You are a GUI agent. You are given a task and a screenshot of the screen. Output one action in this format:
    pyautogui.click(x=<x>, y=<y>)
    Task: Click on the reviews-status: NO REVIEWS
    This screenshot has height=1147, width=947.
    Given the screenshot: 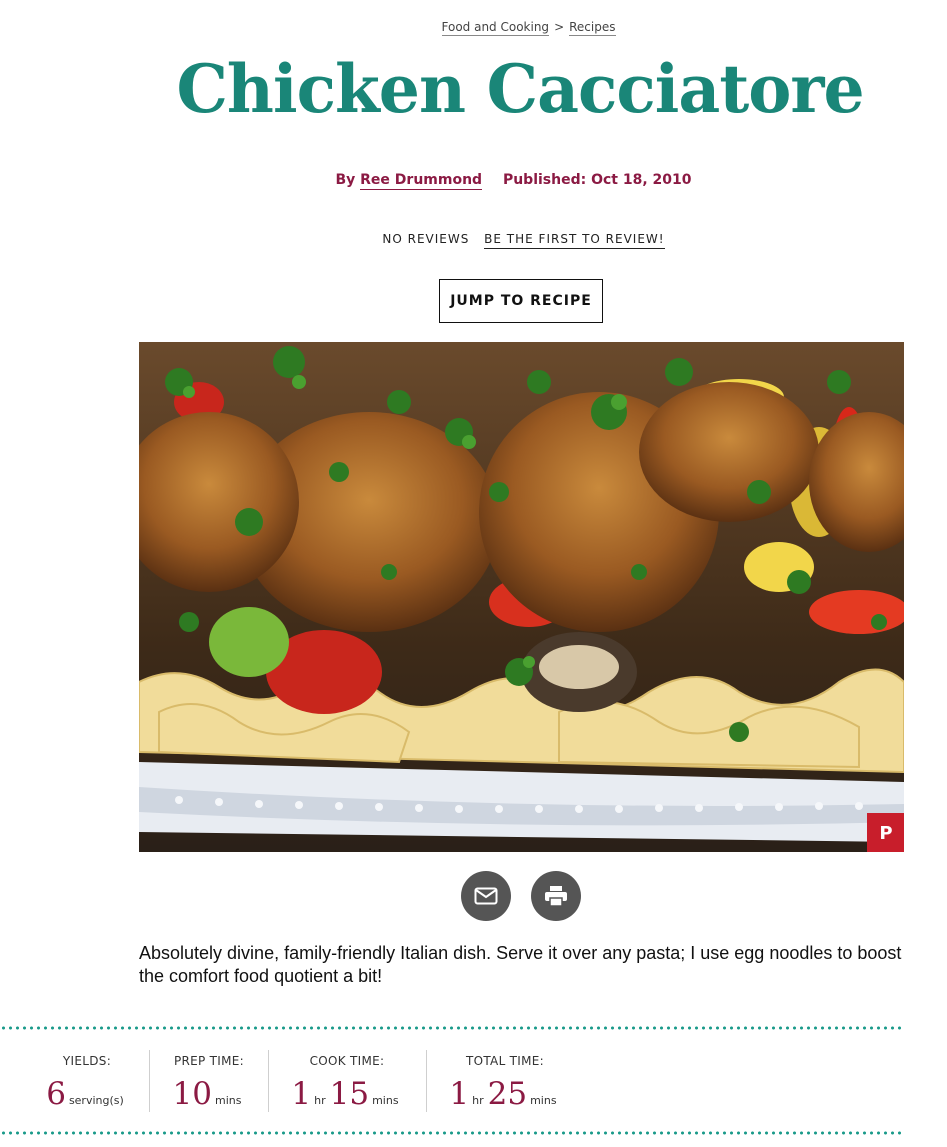 What is the action you would take?
    pyautogui.click(x=426, y=239)
    